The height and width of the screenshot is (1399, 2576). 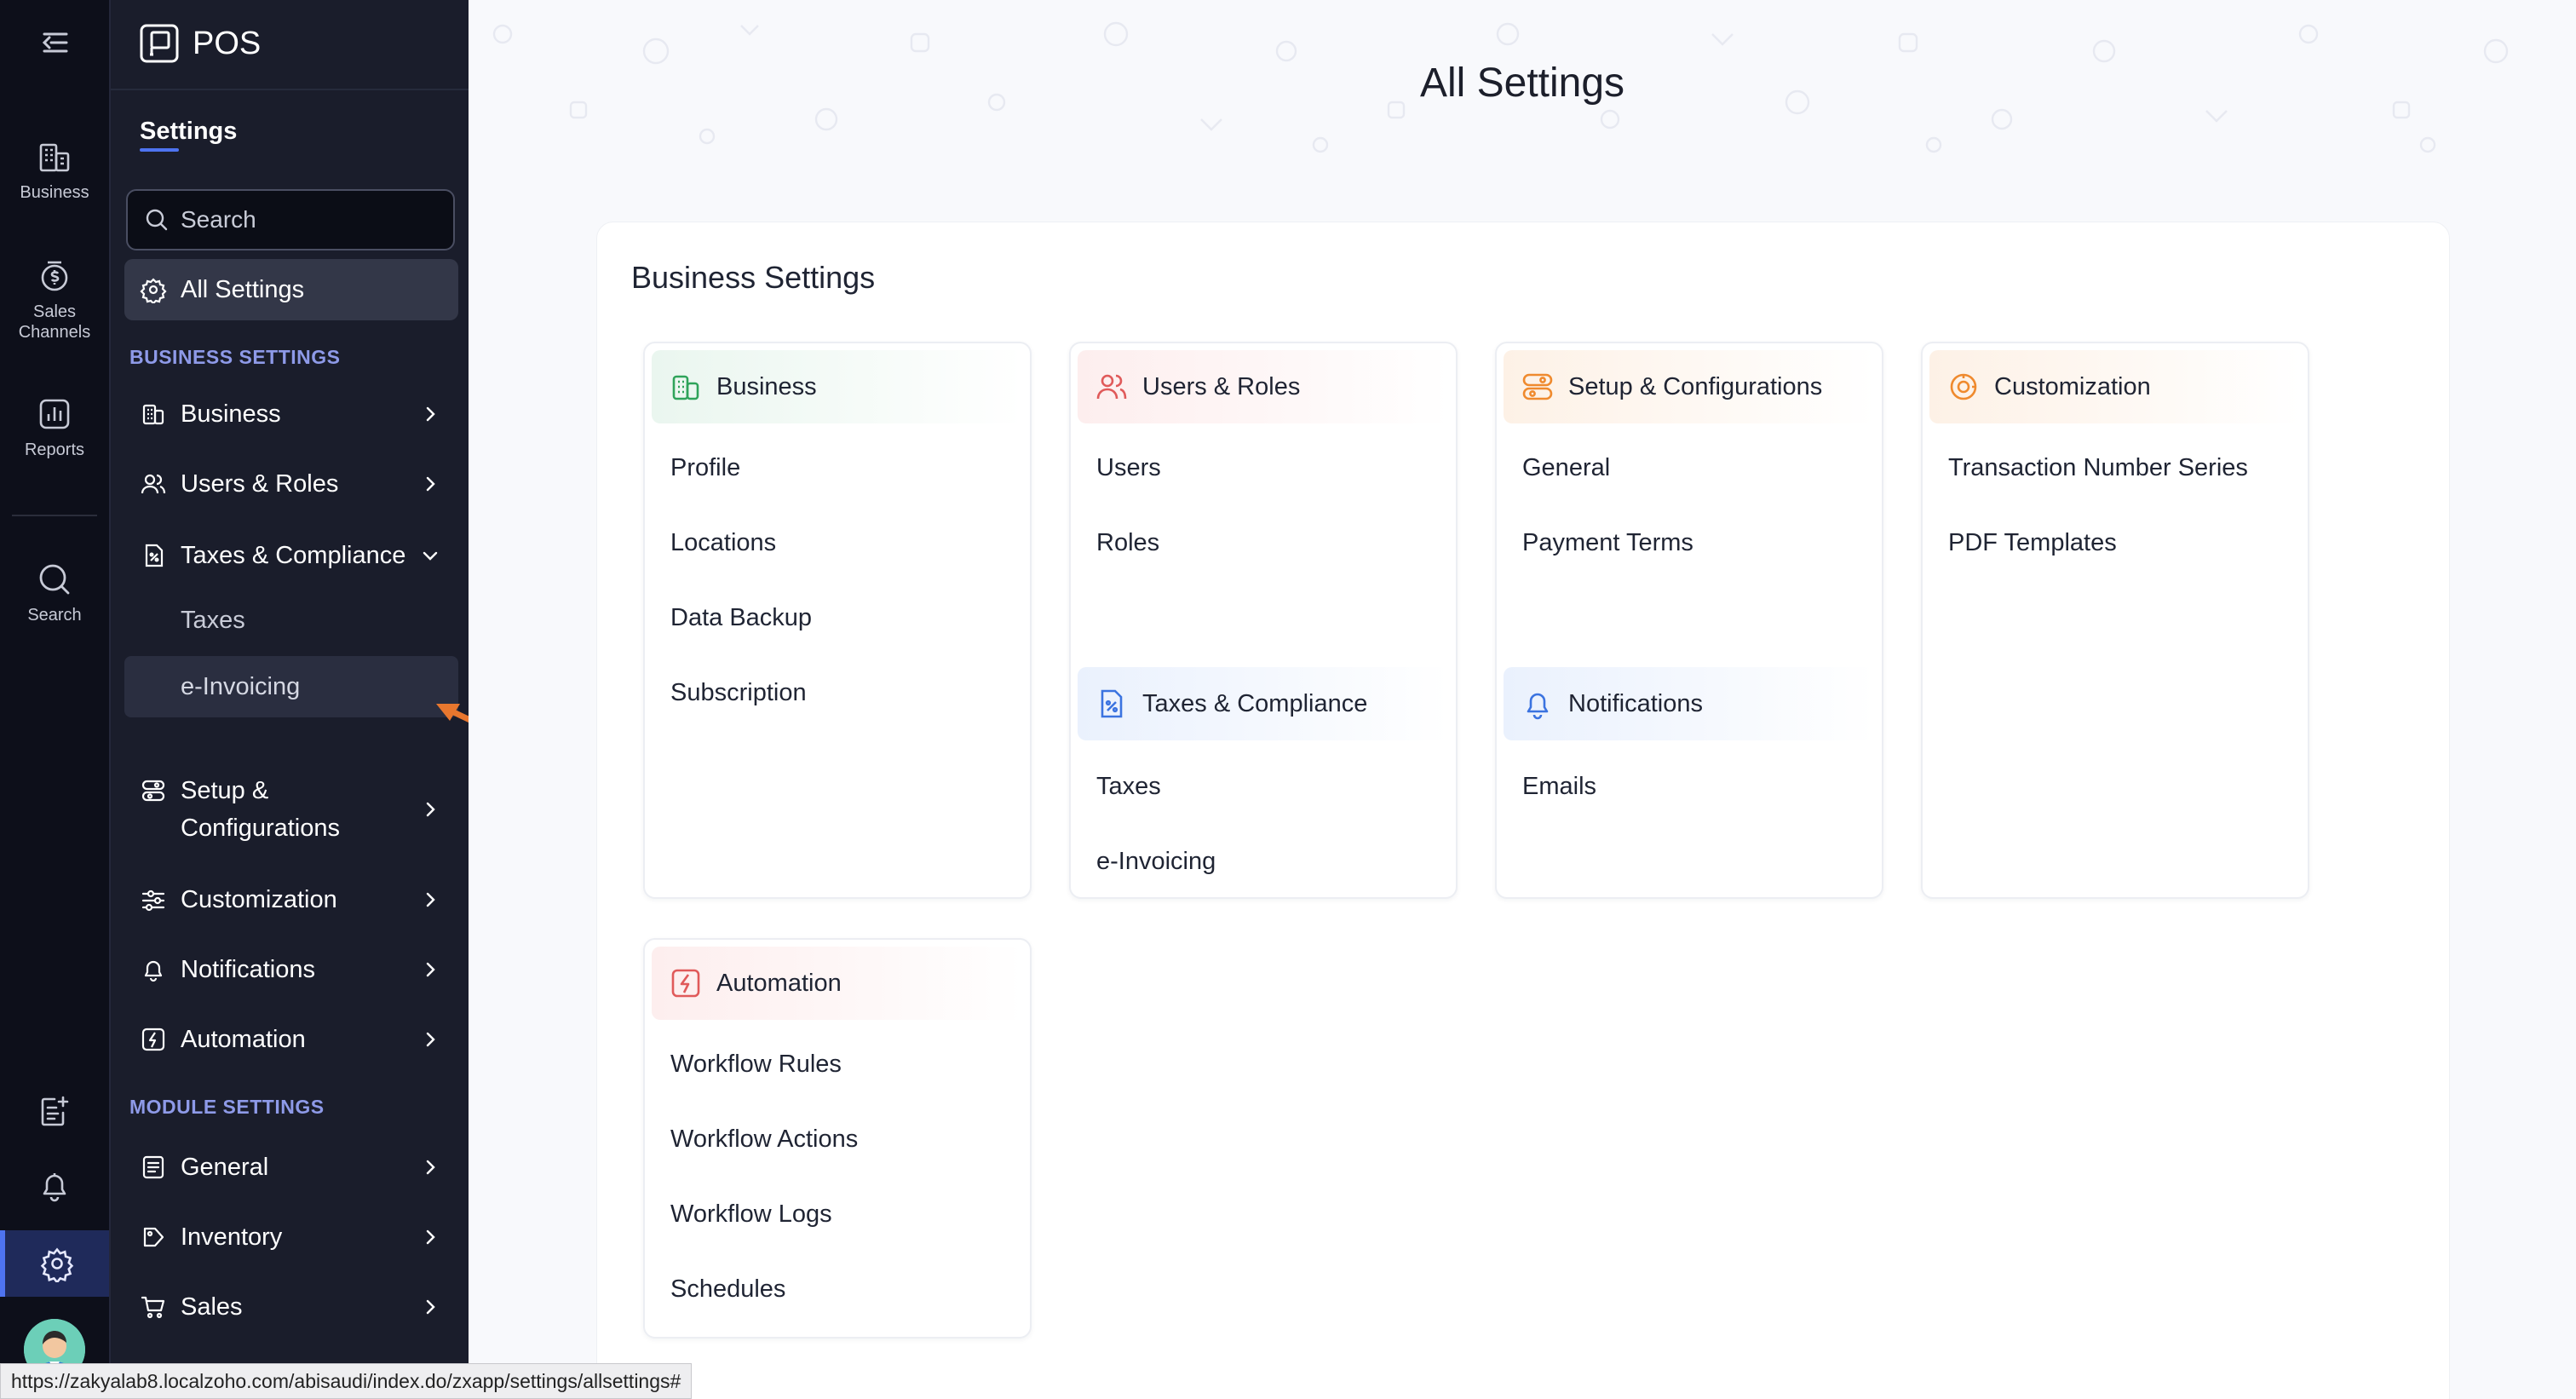 I want to click on collapse-menu-button, so click(x=55, y=42).